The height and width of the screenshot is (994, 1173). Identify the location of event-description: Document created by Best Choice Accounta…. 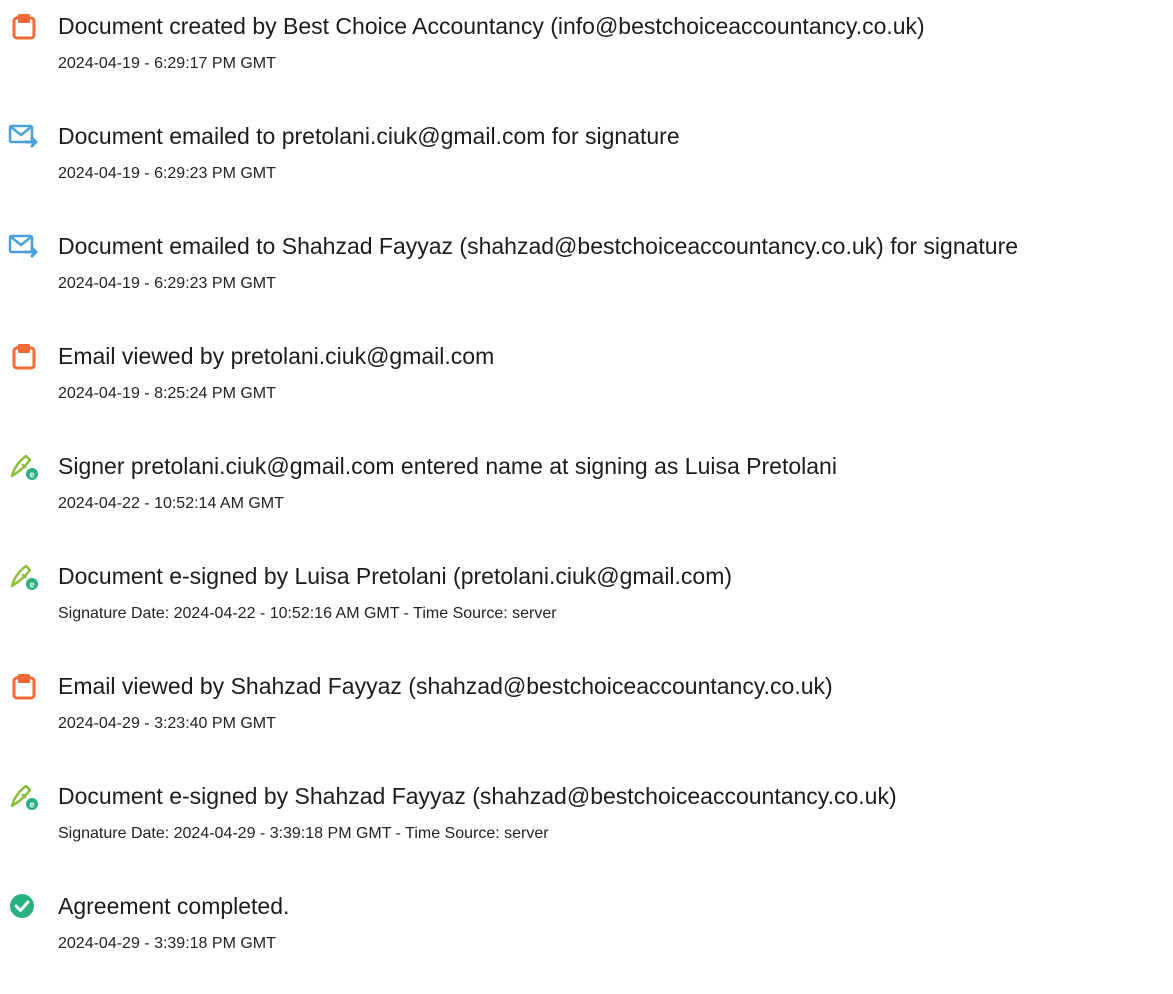
(491, 26).